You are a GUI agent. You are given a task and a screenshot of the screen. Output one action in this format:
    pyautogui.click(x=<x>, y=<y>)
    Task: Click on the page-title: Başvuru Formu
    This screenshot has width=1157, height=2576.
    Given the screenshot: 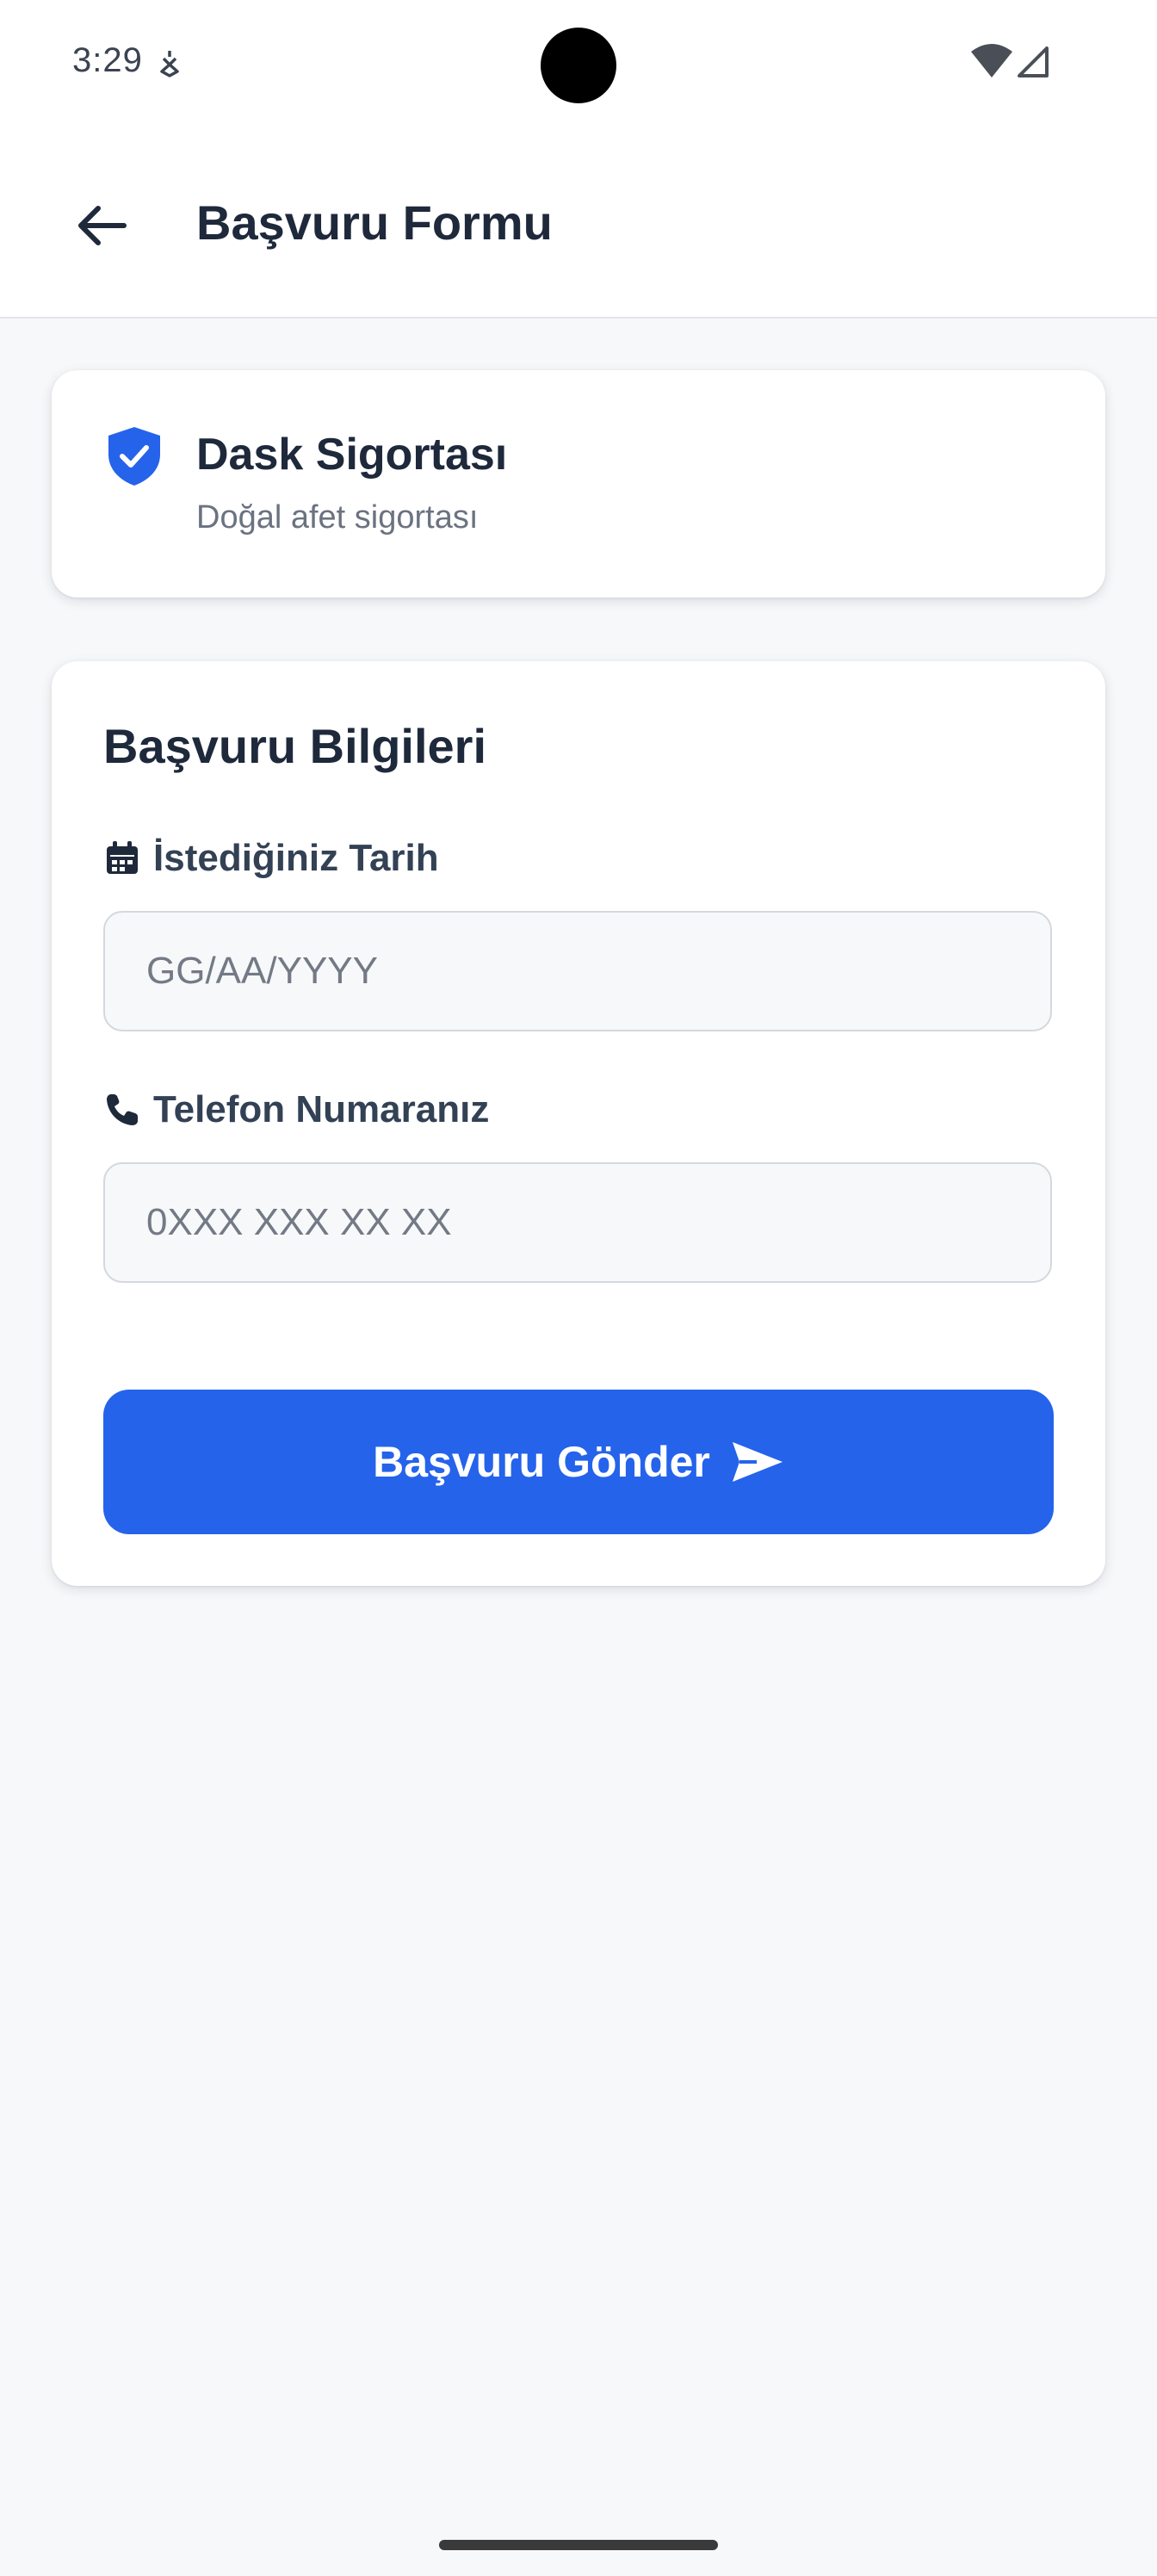 What is the action you would take?
    pyautogui.click(x=375, y=222)
    